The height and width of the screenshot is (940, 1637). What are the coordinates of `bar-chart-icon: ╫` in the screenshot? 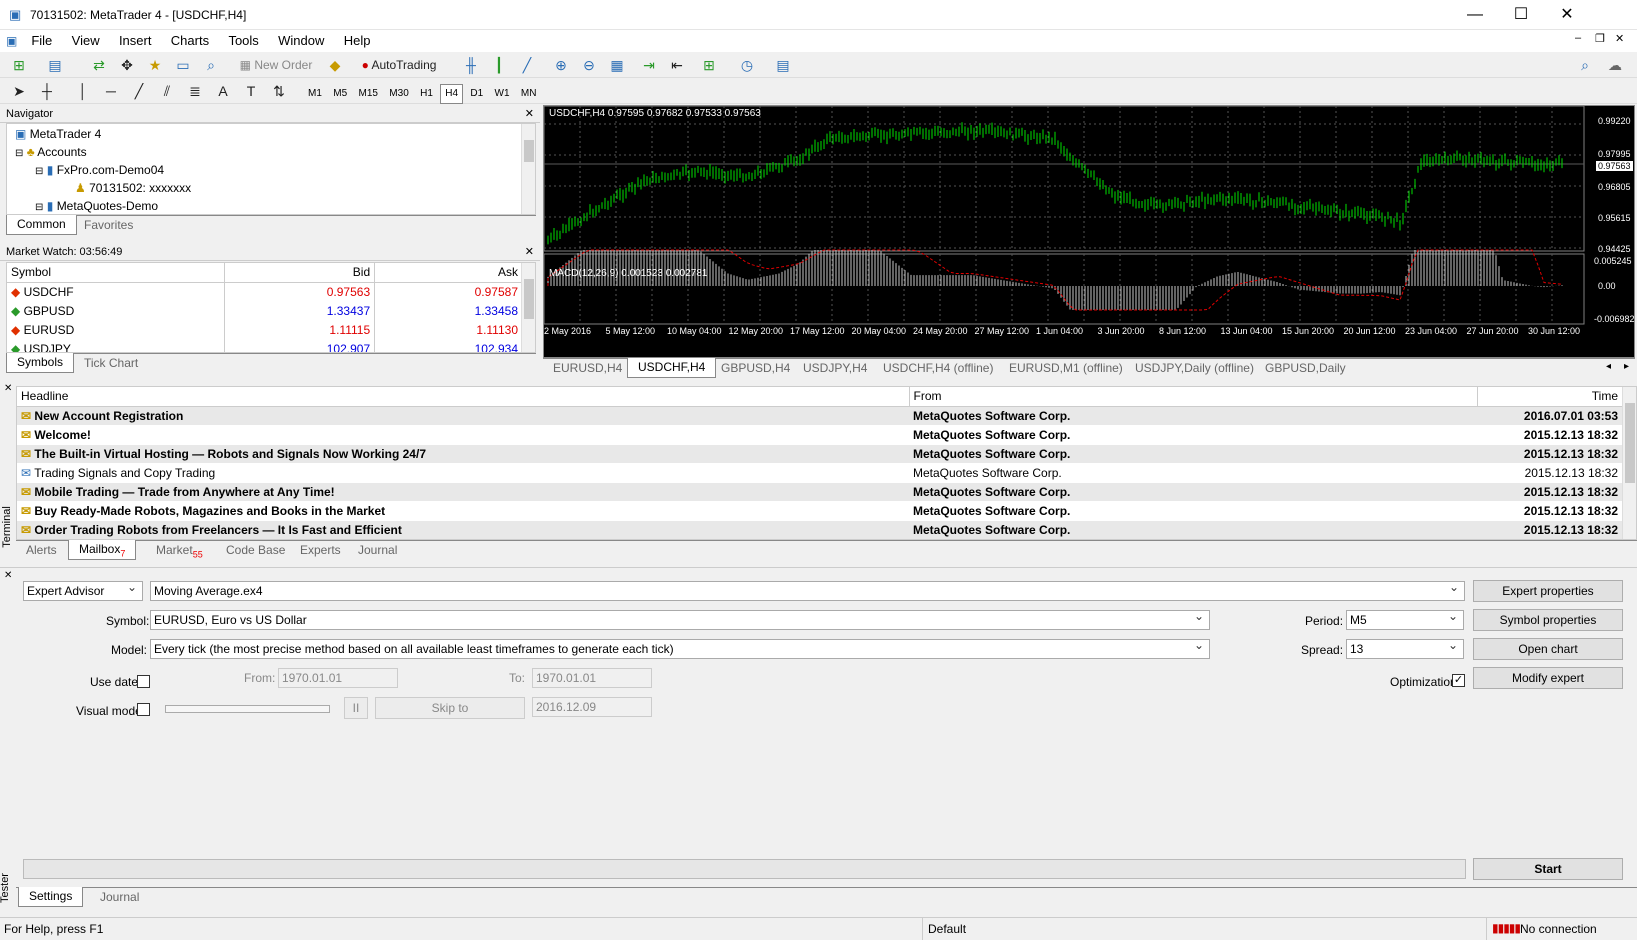 It's located at (471, 65).